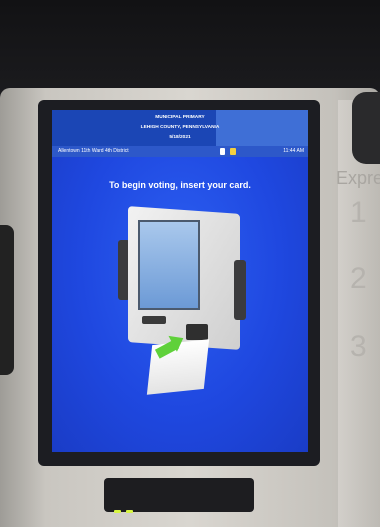 The width and height of the screenshot is (380, 527). Describe the element at coordinates (180, 137) in the screenshot. I see `election-date: 5/18/2021` at that location.